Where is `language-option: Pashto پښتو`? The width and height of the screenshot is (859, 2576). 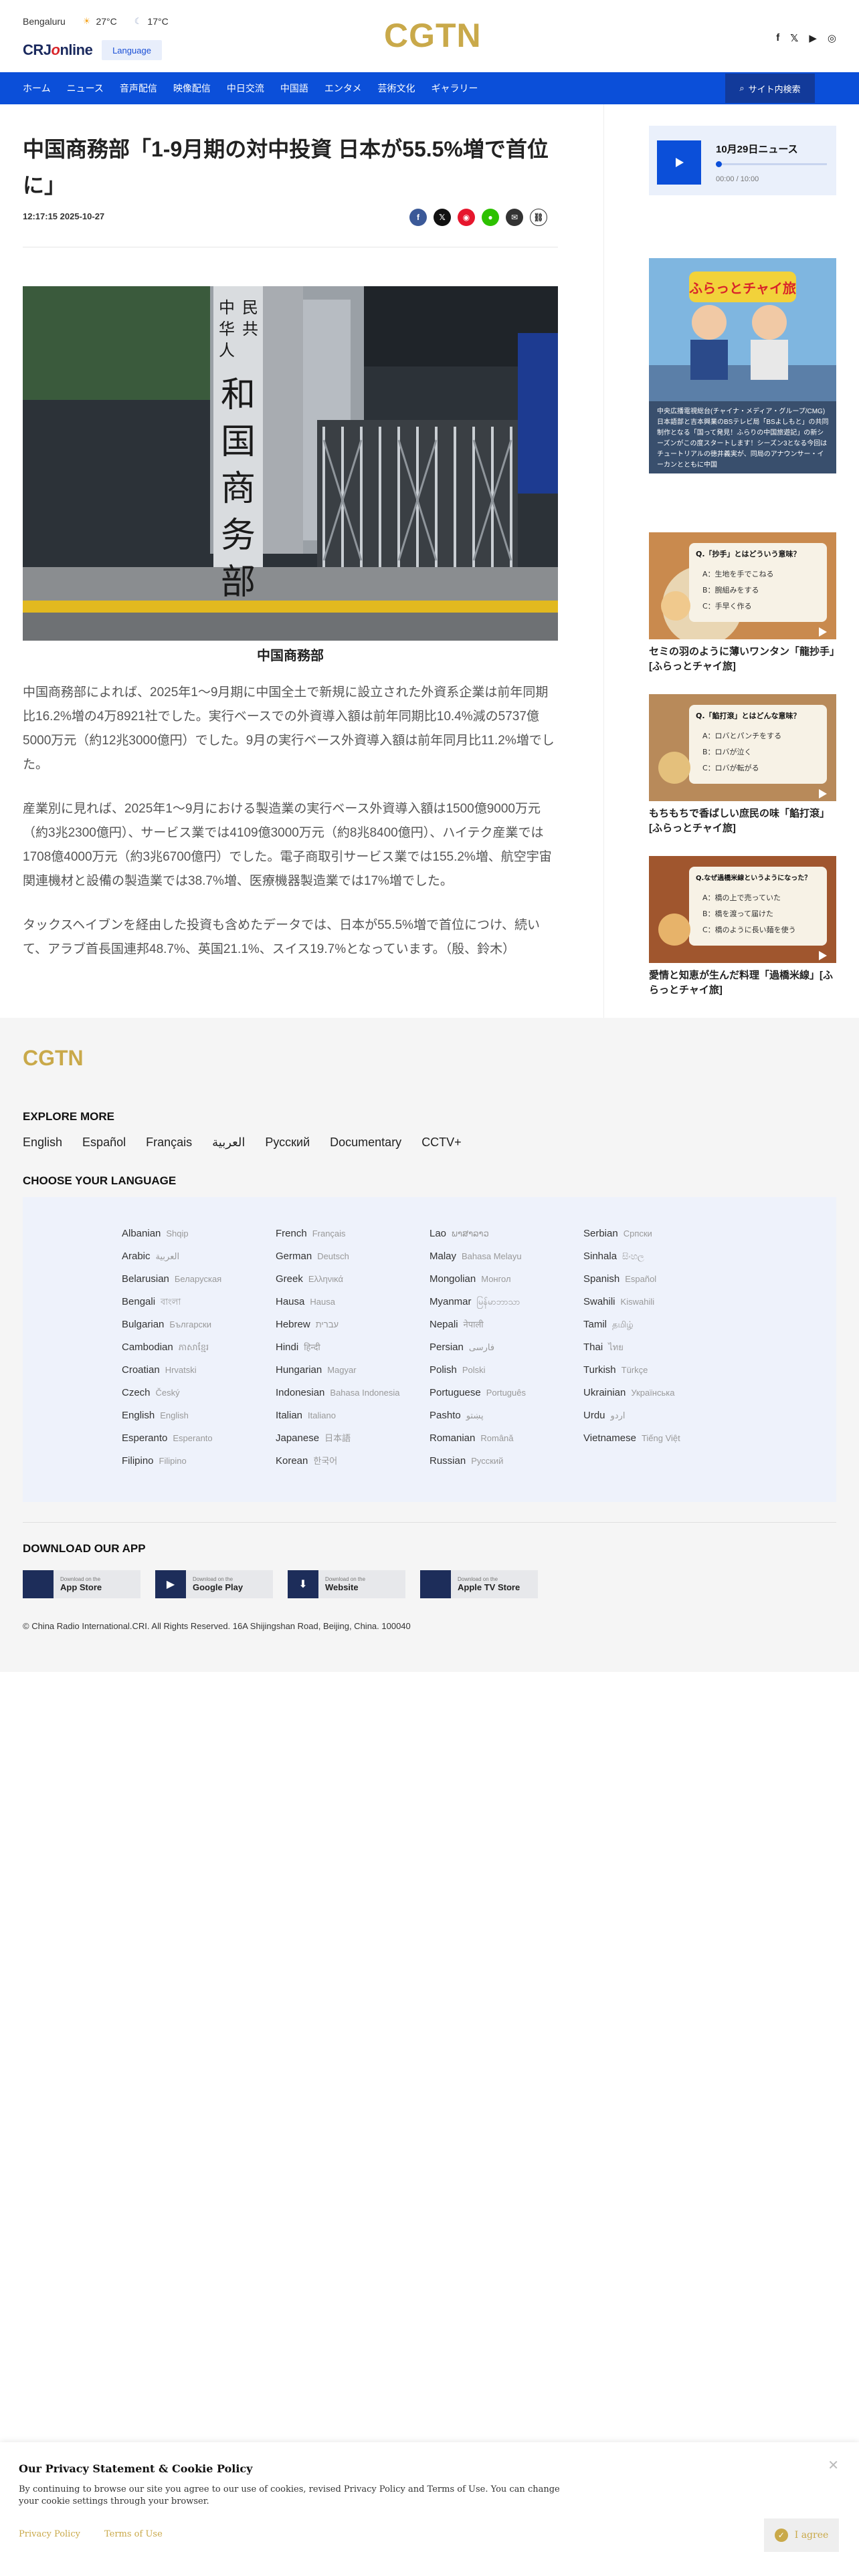 language-option: Pashto پښتو is located at coordinates (506, 1415).